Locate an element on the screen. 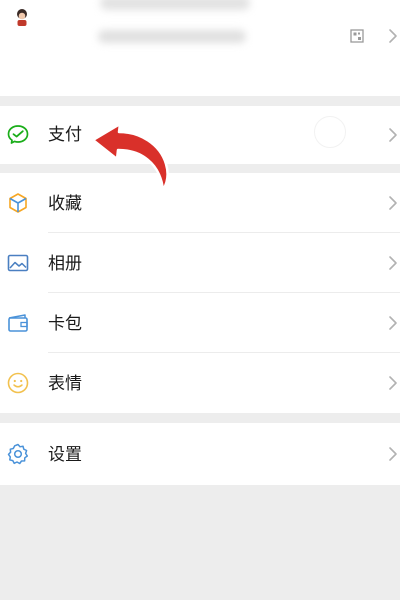 This screenshot has width=400, height=600. menu-item-stickers: 表情 is located at coordinates (200, 383).